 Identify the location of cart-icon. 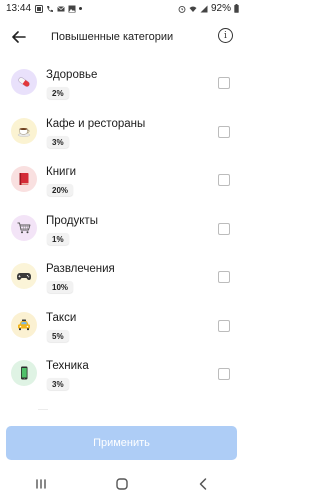
(24, 227).